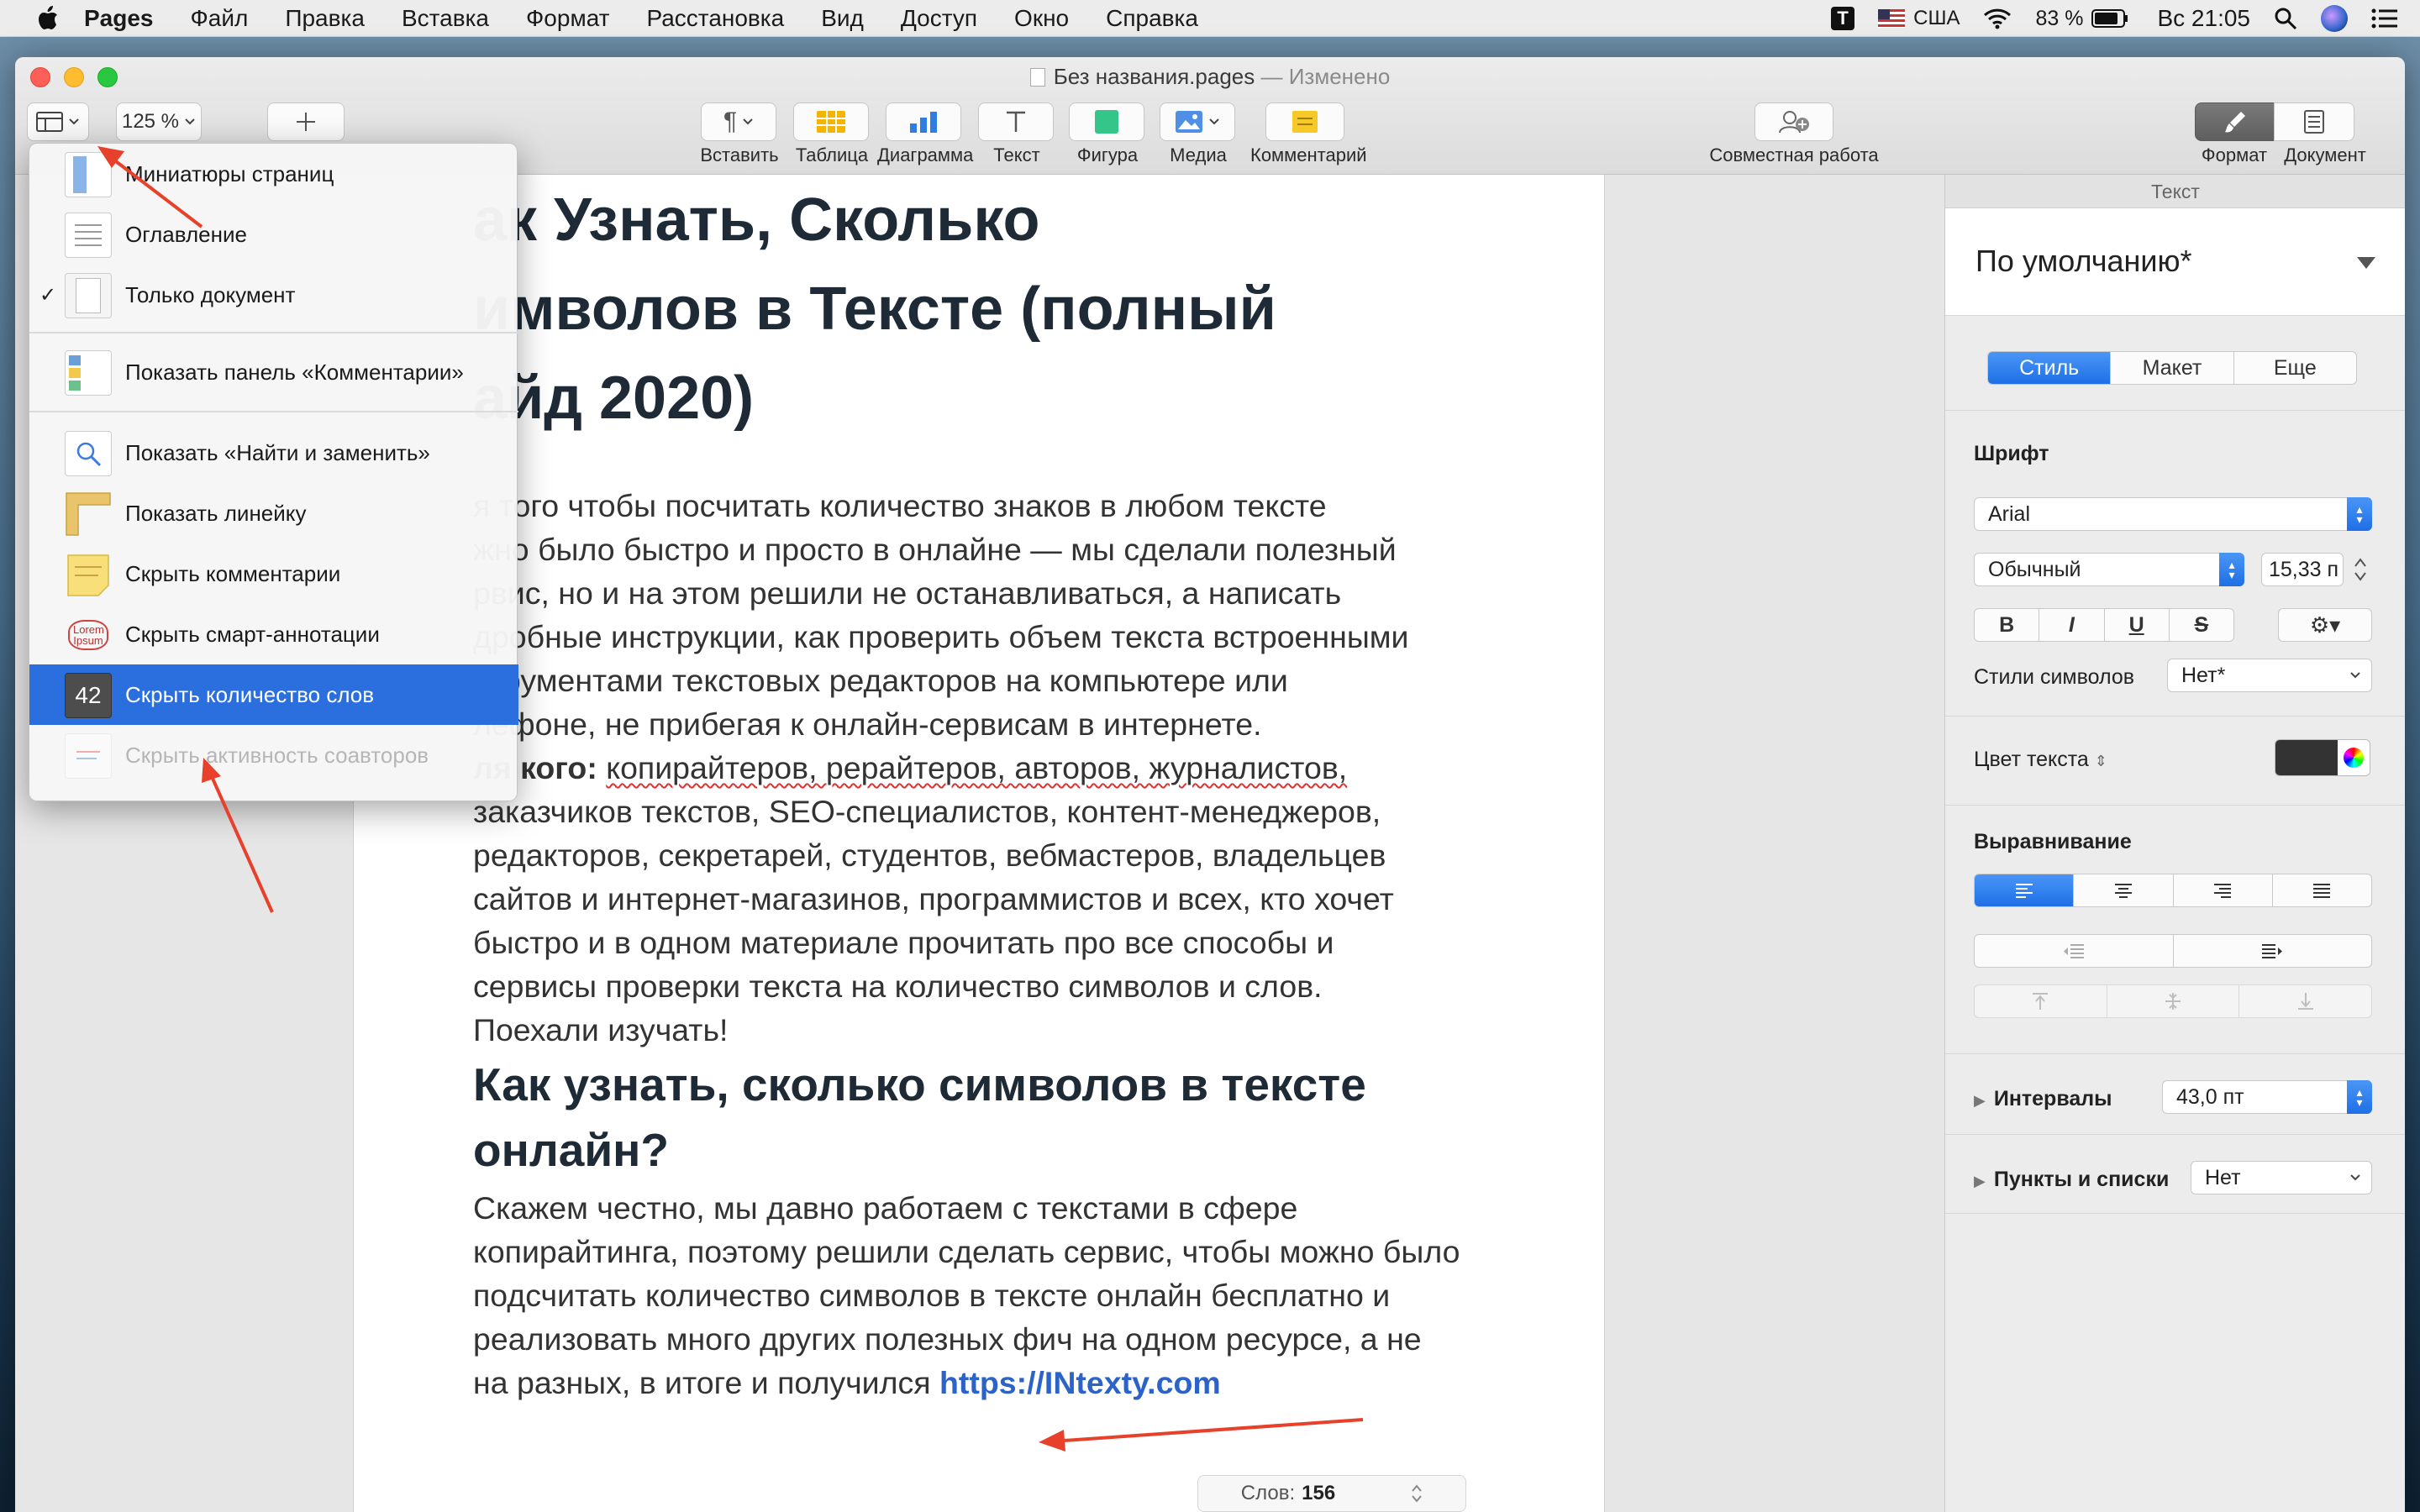 This screenshot has width=2420, height=1512. Describe the element at coordinates (2084, 261) in the screenshot. I see `paragraph-style-name: По умолчанию*` at that location.